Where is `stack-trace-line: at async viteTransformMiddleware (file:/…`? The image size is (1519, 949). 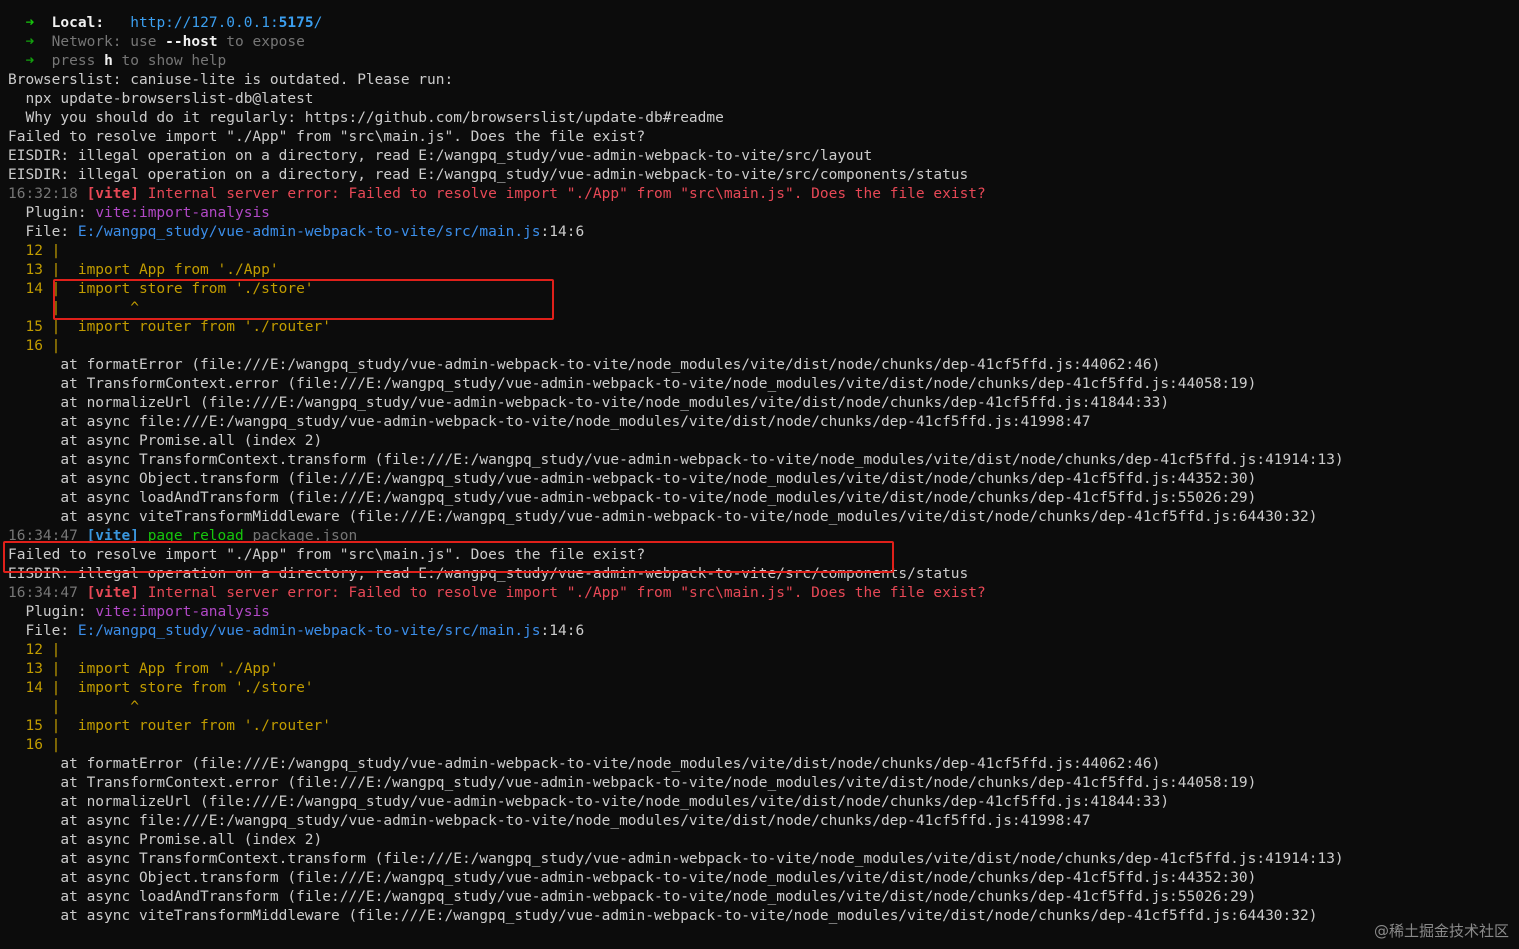
stack-trace-line: at async viteTransformMiddleware (file:/… is located at coordinates (763, 517).